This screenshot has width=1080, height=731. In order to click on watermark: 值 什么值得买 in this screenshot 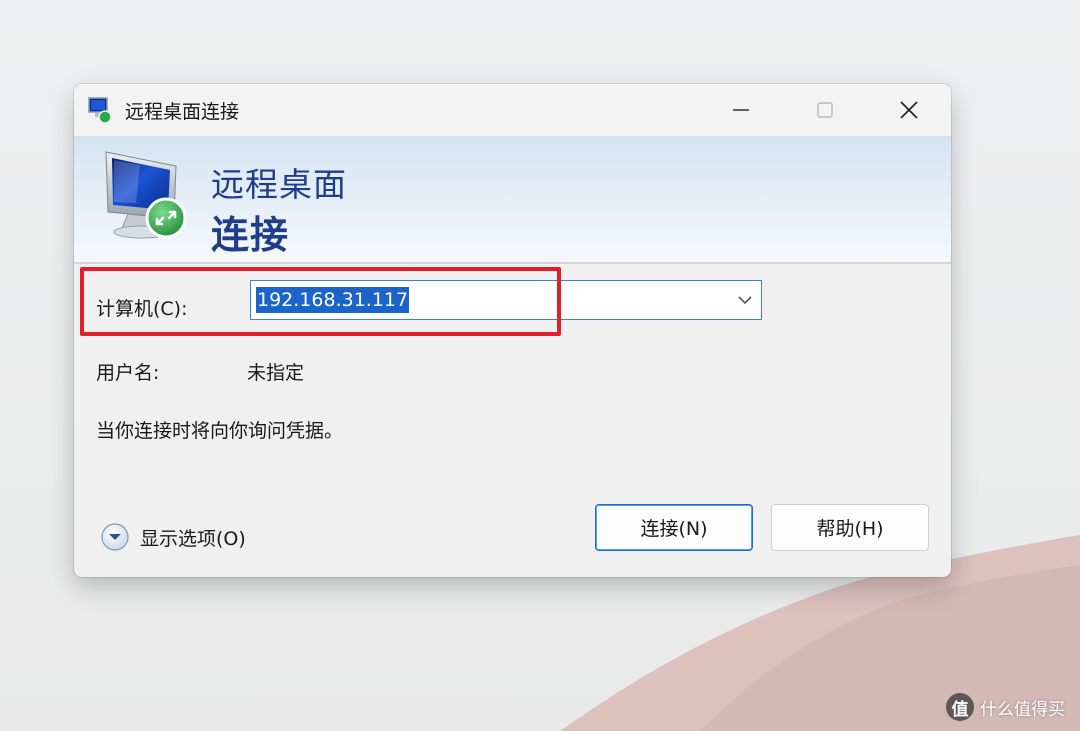, I will do `click(1005, 707)`.